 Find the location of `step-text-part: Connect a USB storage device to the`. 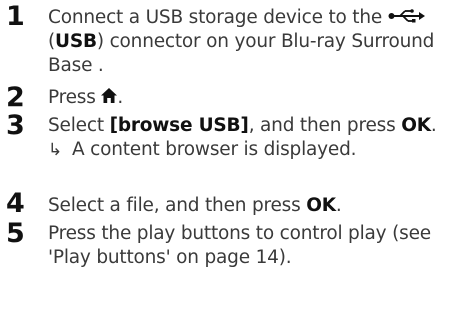

step-text-part: Connect a USB storage device to the is located at coordinates (218, 17).